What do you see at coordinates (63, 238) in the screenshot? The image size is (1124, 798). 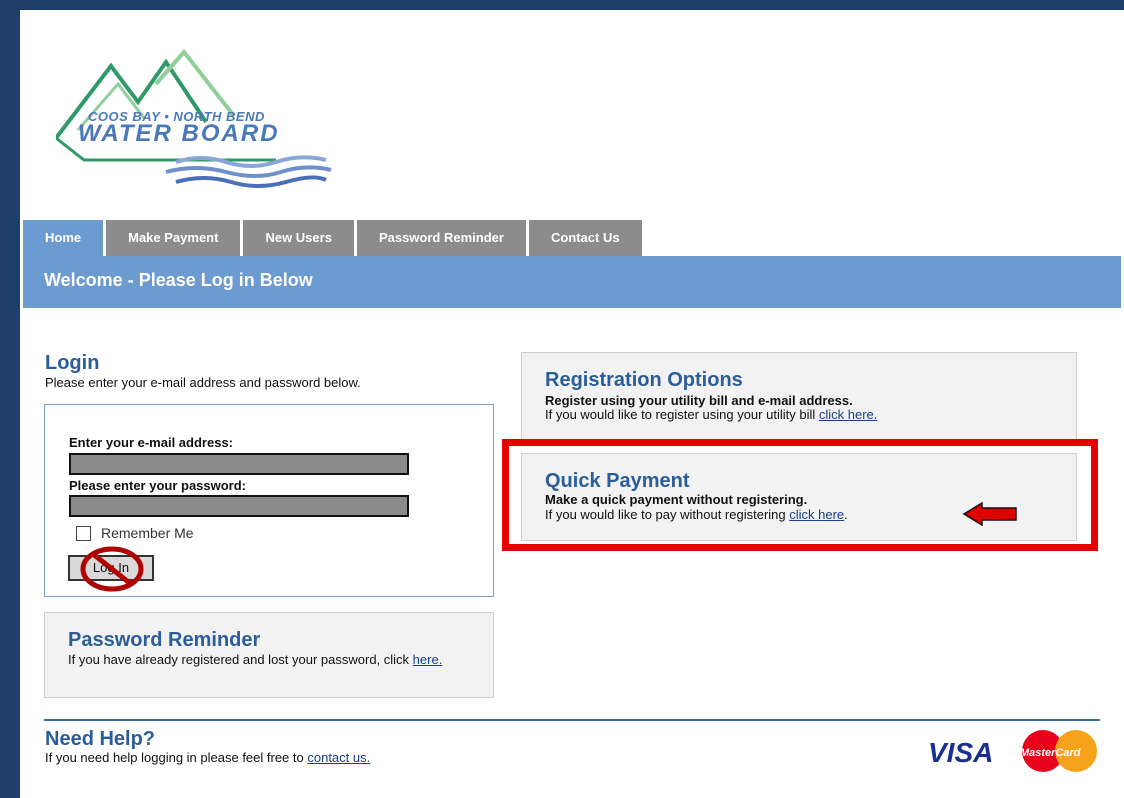 I see `tab-home: Home` at bounding box center [63, 238].